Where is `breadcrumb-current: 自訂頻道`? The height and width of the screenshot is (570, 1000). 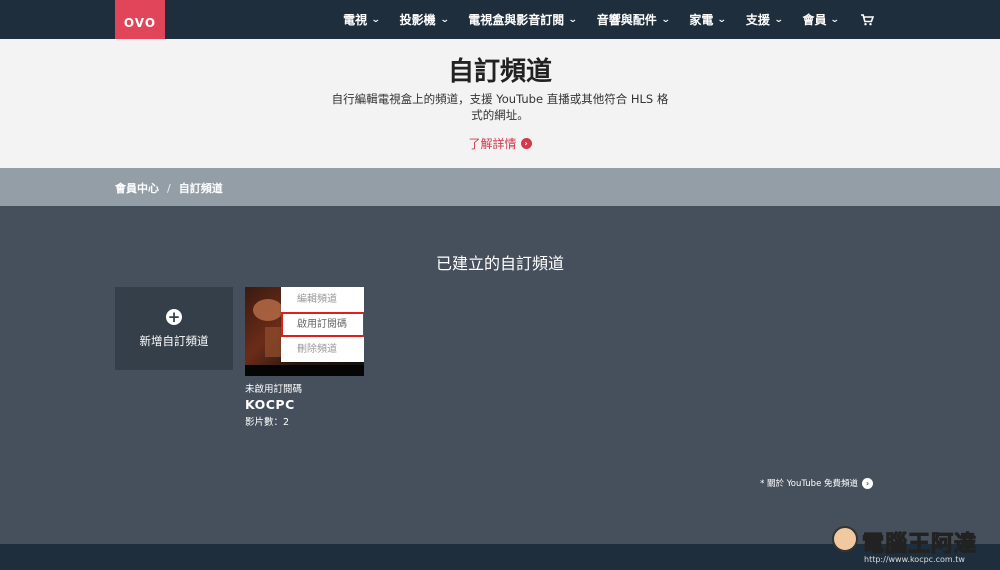
breadcrumb-current: 自訂頻道 is located at coordinates (200, 188).